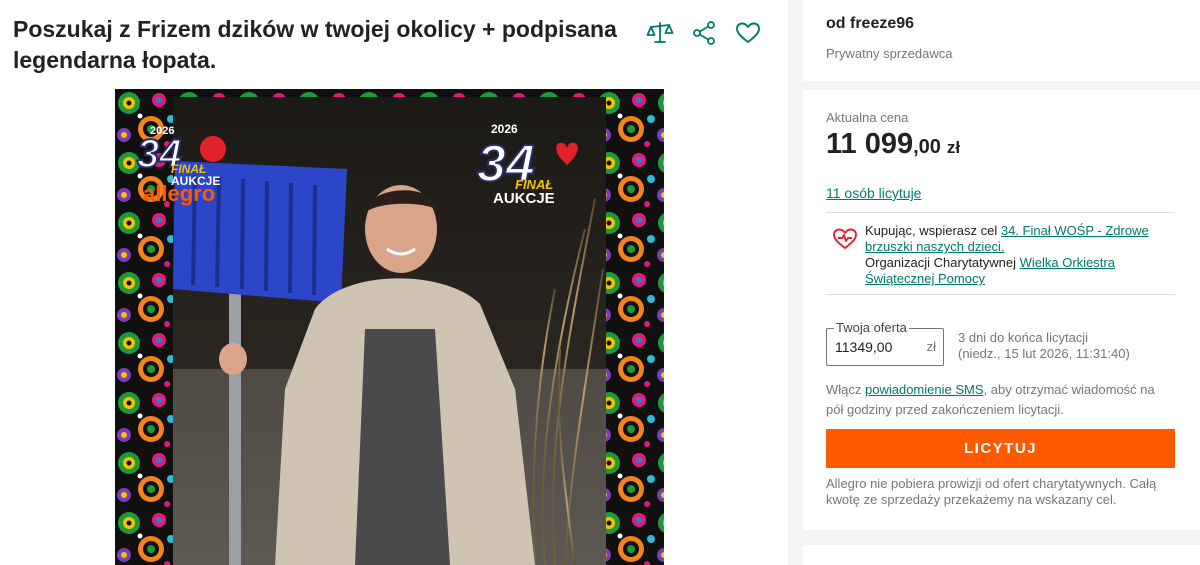 The height and width of the screenshot is (565, 1200). I want to click on badge-left-brand: allegro, so click(179, 193).